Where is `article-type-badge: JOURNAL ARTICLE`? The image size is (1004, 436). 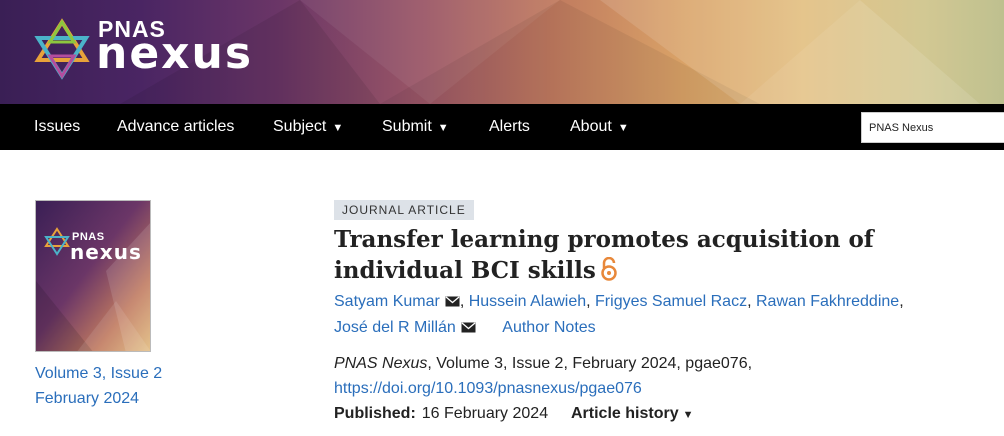
article-type-badge: JOURNAL ARTICLE is located at coordinates (404, 210).